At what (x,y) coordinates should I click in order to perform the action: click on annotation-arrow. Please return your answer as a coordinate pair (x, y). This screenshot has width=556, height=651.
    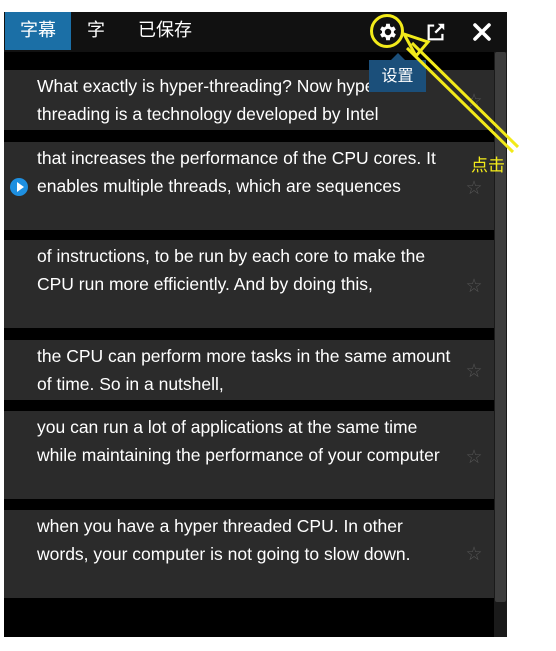
    Looking at the image, I should click on (460, 92).